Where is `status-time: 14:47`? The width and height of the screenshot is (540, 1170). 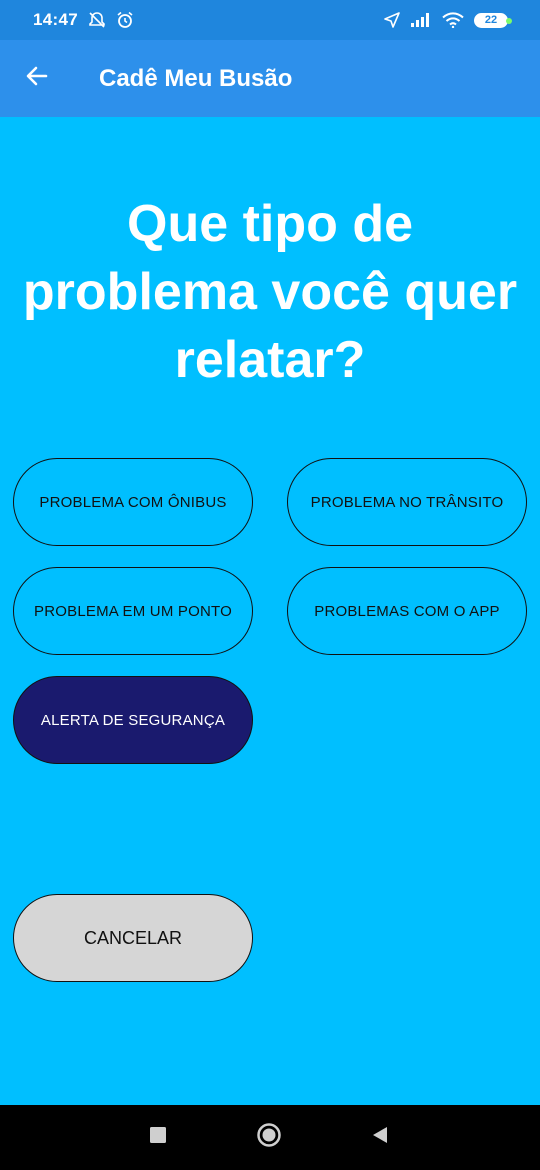 status-time: 14:47 is located at coordinates (55, 19).